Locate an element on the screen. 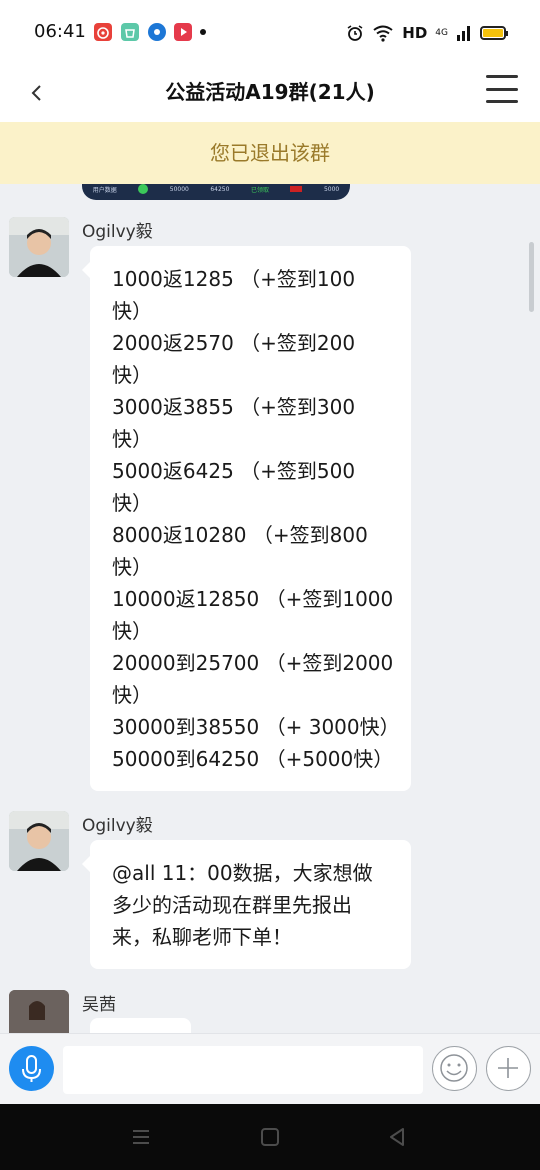  message-line: @all 11：00数据，大家想做 is located at coordinates (242, 873).